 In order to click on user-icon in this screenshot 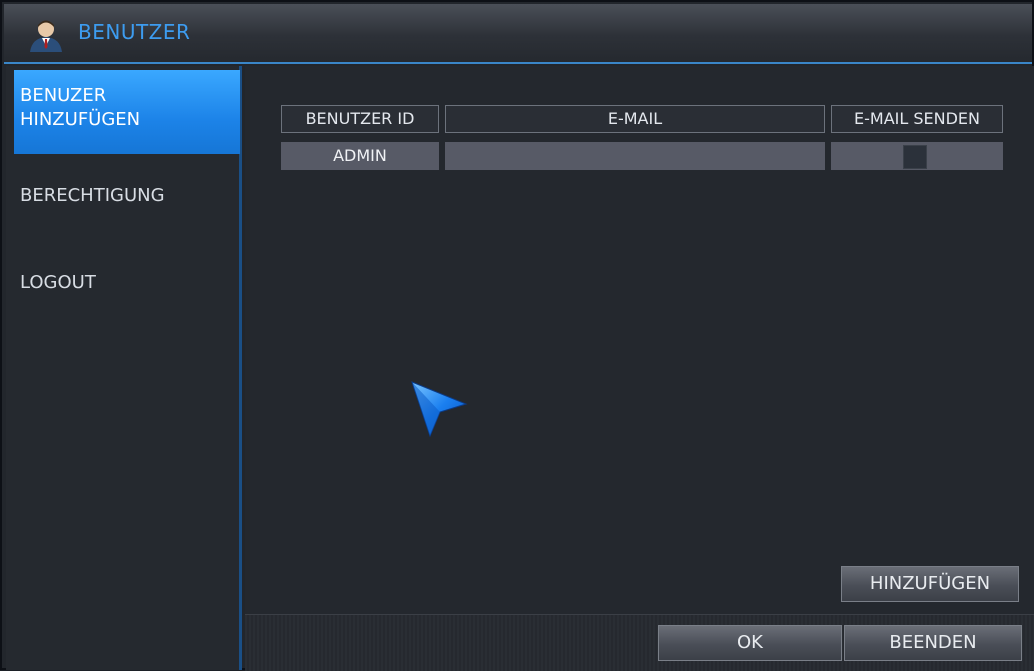, I will do `click(46, 36)`.